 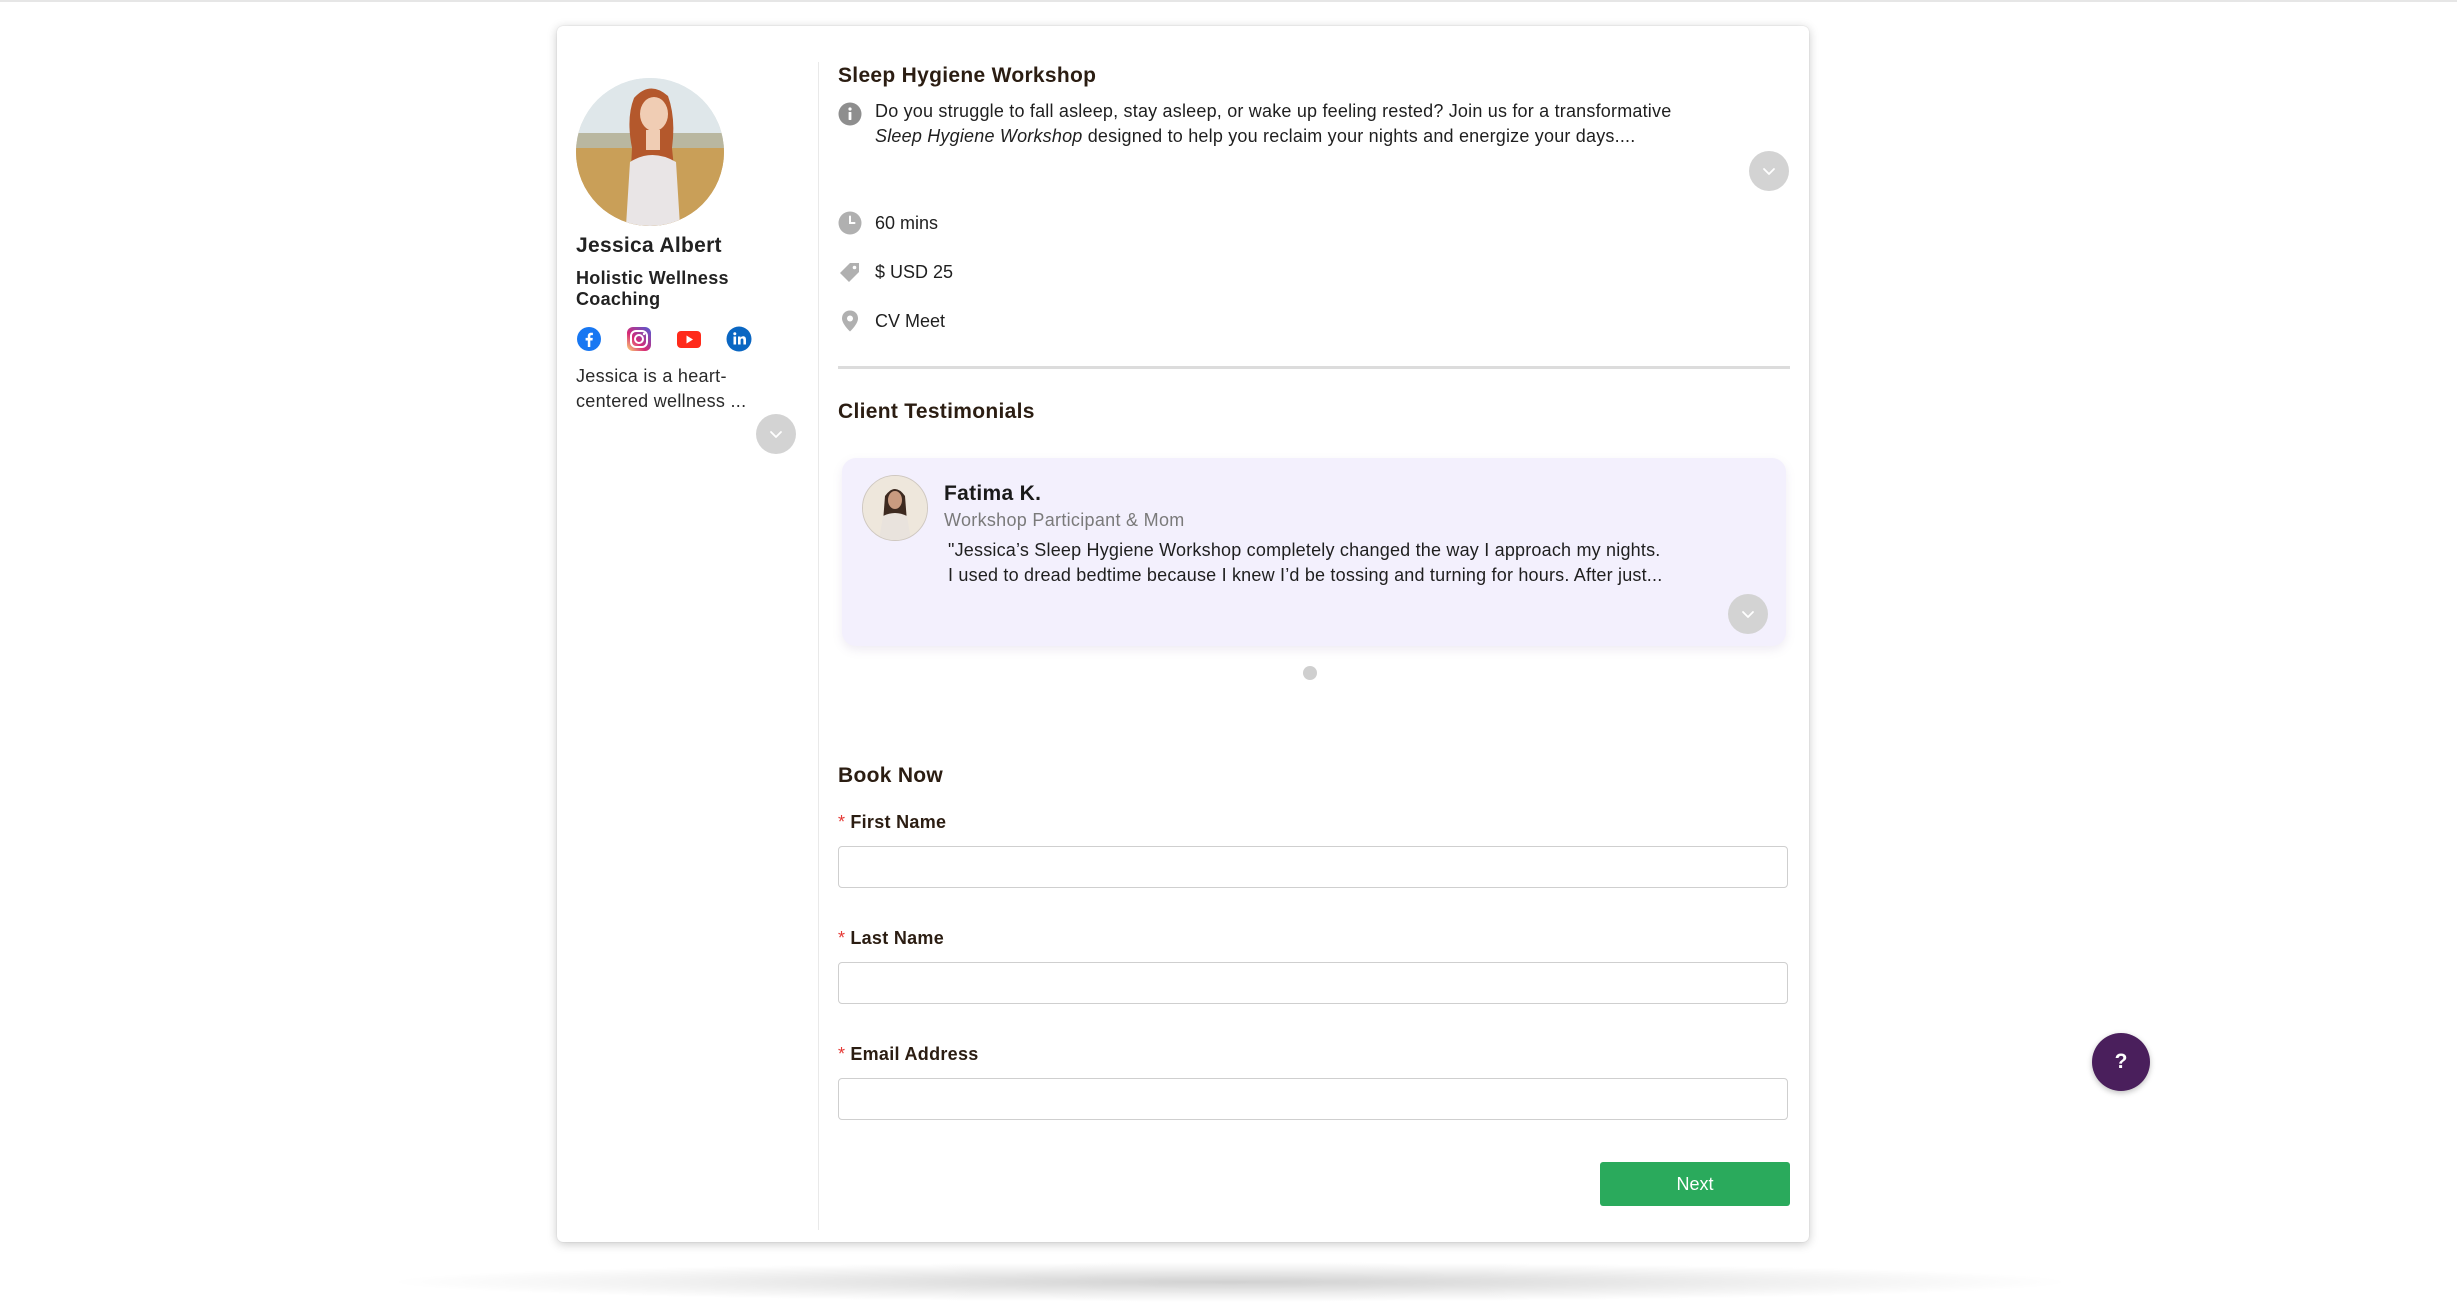 What do you see at coordinates (1310, 673) in the screenshot?
I see `carousel-dot` at bounding box center [1310, 673].